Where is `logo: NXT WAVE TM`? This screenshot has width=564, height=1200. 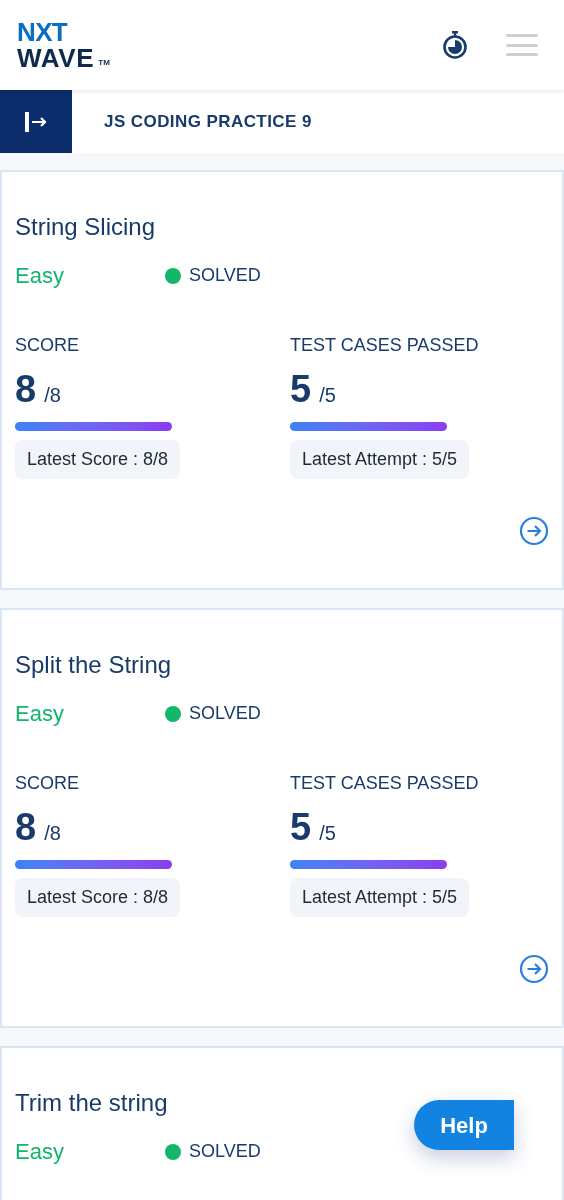
logo: NXT WAVE TM is located at coordinates (63, 45).